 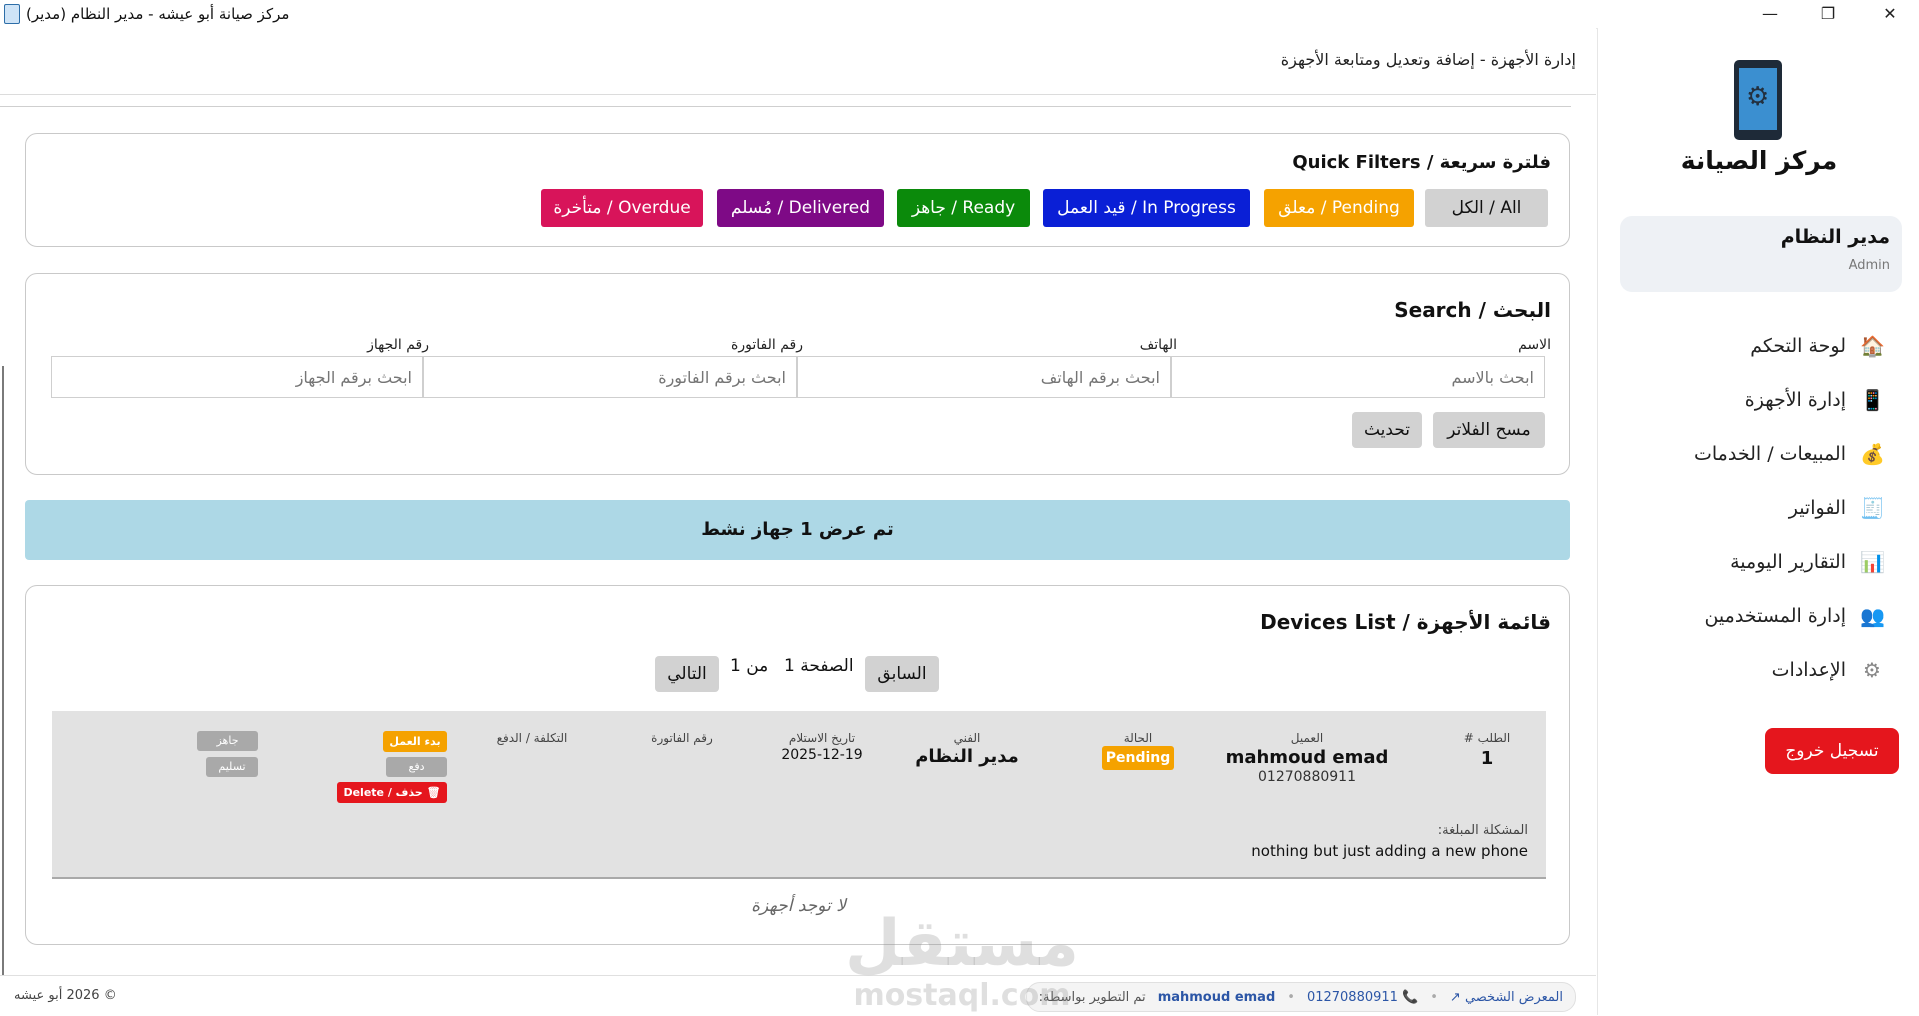 I want to click on window-title: مركز صيانة أبو عيشه - مدير النظام (مدير), so click(x=158, y=14).